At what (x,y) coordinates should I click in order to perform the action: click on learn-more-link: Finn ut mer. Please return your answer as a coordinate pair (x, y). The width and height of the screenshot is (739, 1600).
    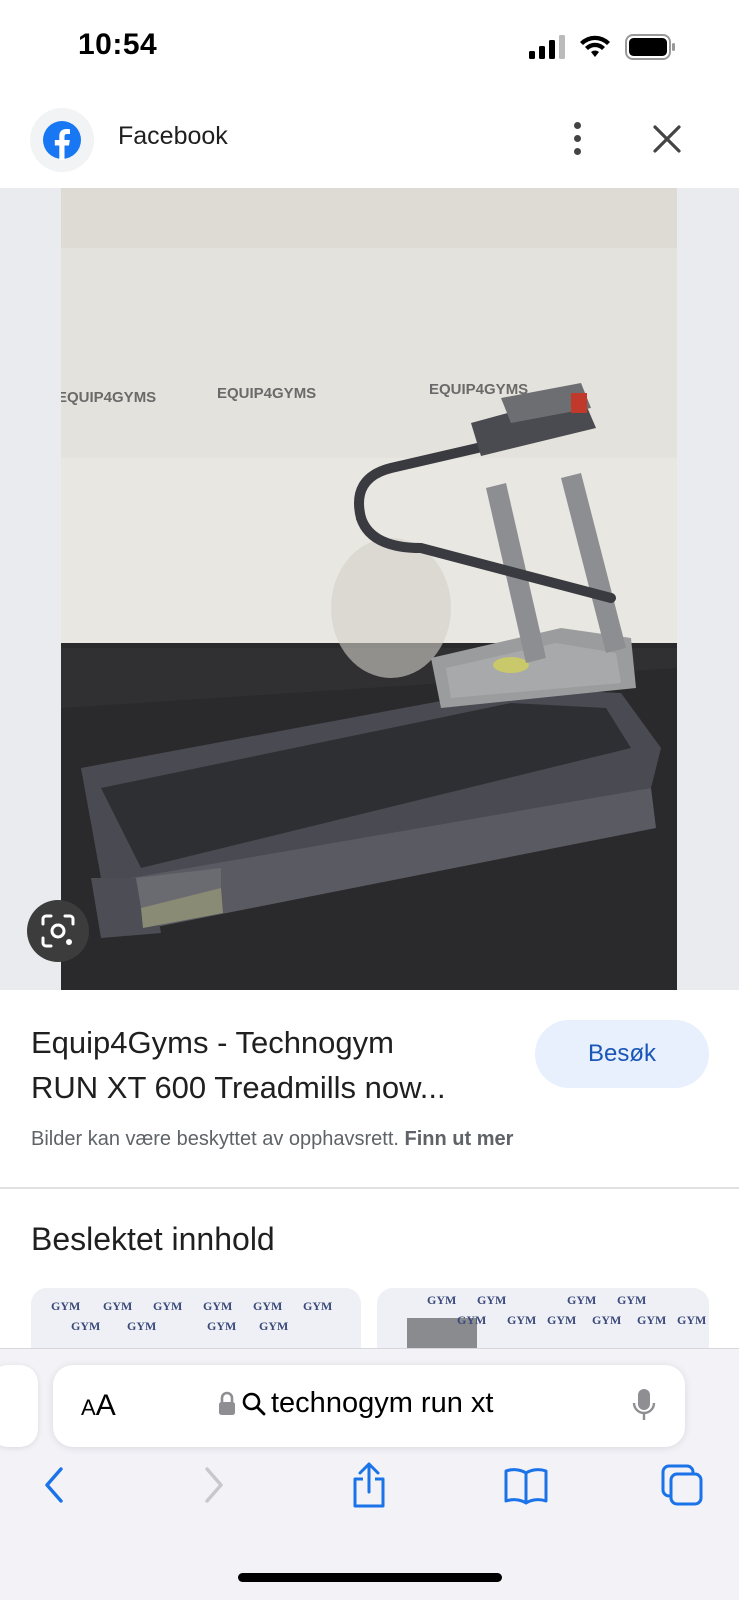
    Looking at the image, I should click on (459, 1139).